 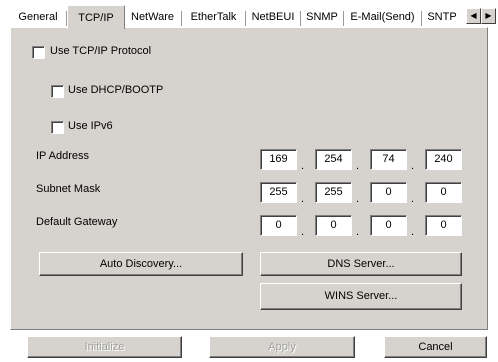 I want to click on tab-netbeui: NetBEUI, so click(x=273, y=18).